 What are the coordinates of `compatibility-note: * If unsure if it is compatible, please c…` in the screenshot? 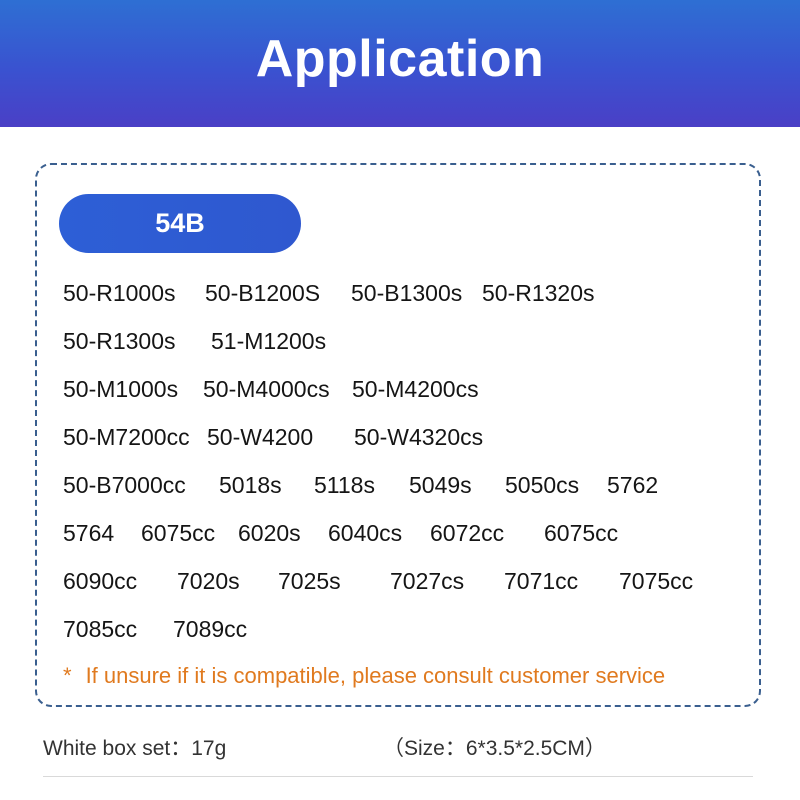 It's located at (364, 676).